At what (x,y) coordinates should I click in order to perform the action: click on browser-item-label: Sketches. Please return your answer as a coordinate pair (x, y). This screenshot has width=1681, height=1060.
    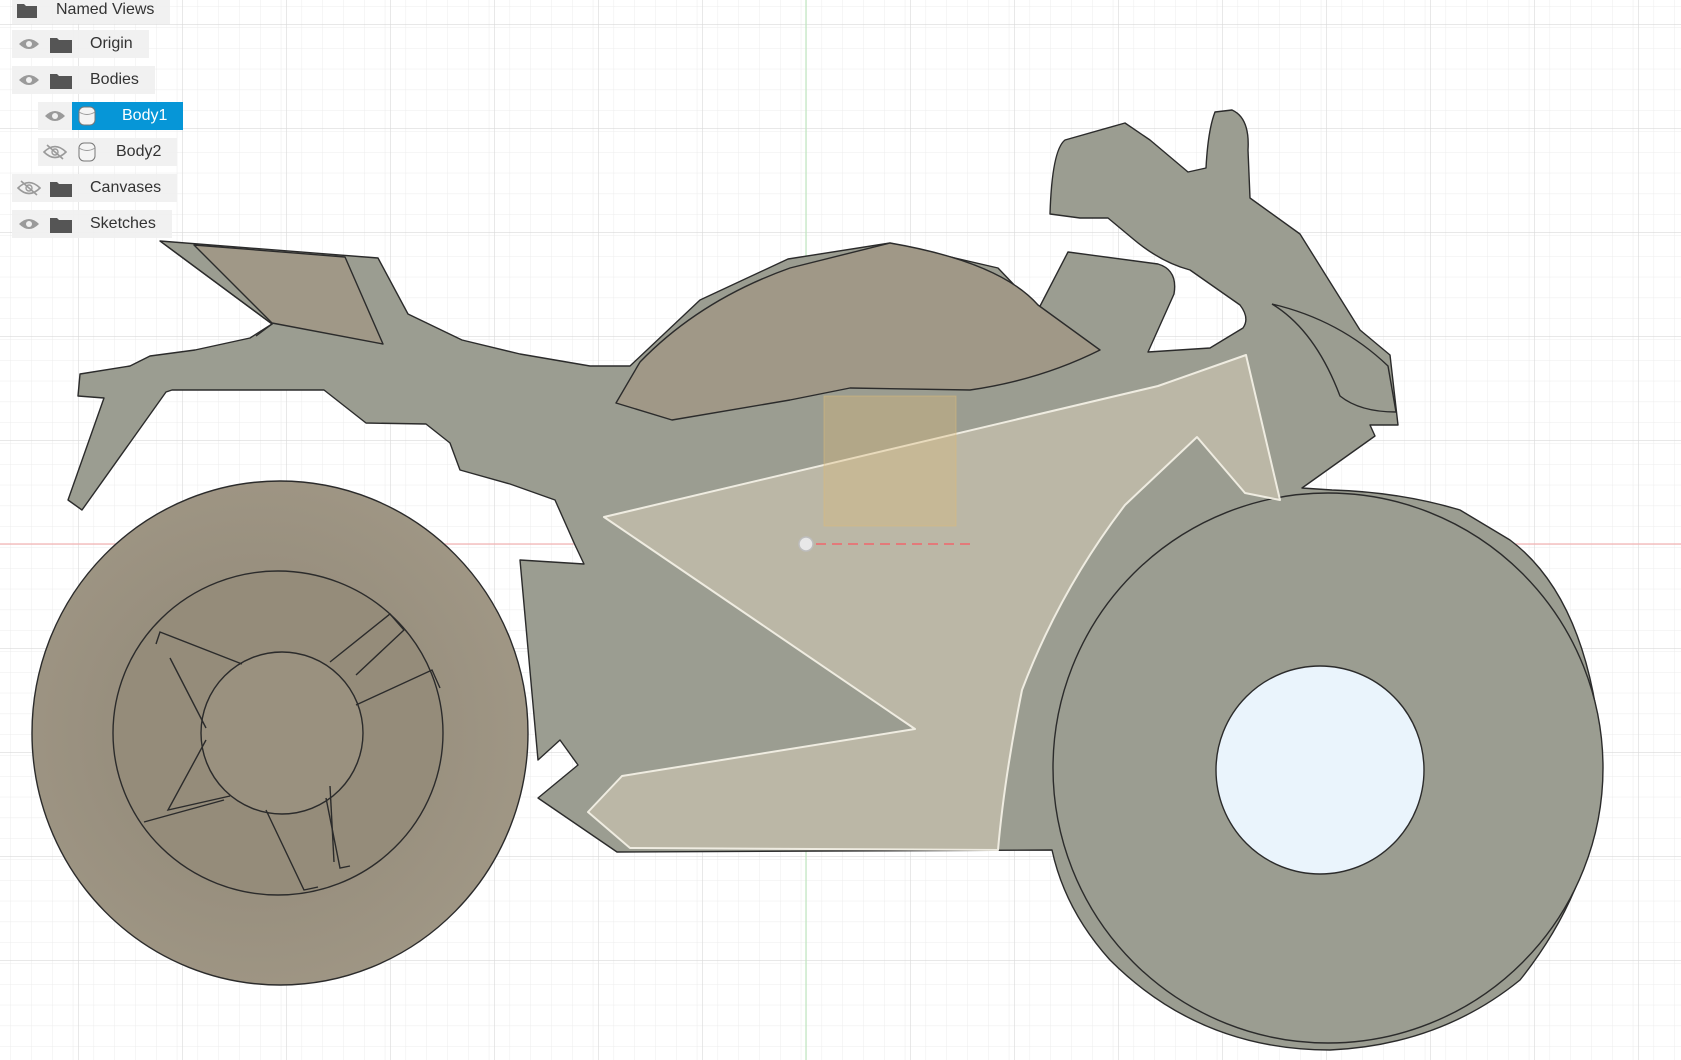
    Looking at the image, I should click on (123, 223).